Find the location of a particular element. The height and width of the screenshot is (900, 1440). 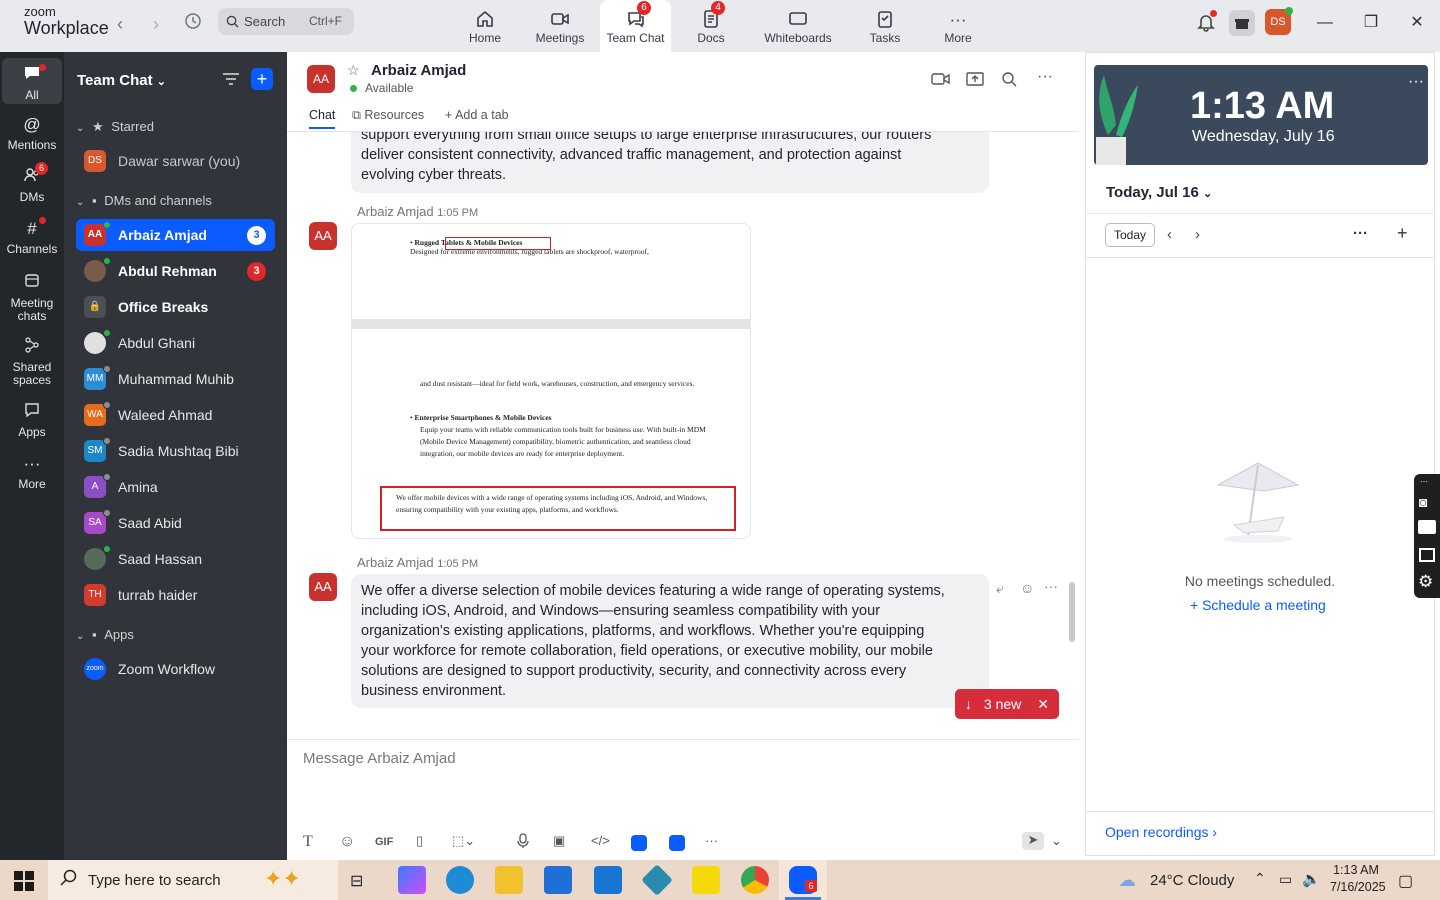

section-starred: ⌄ ★ Starred is located at coordinates (115, 127).